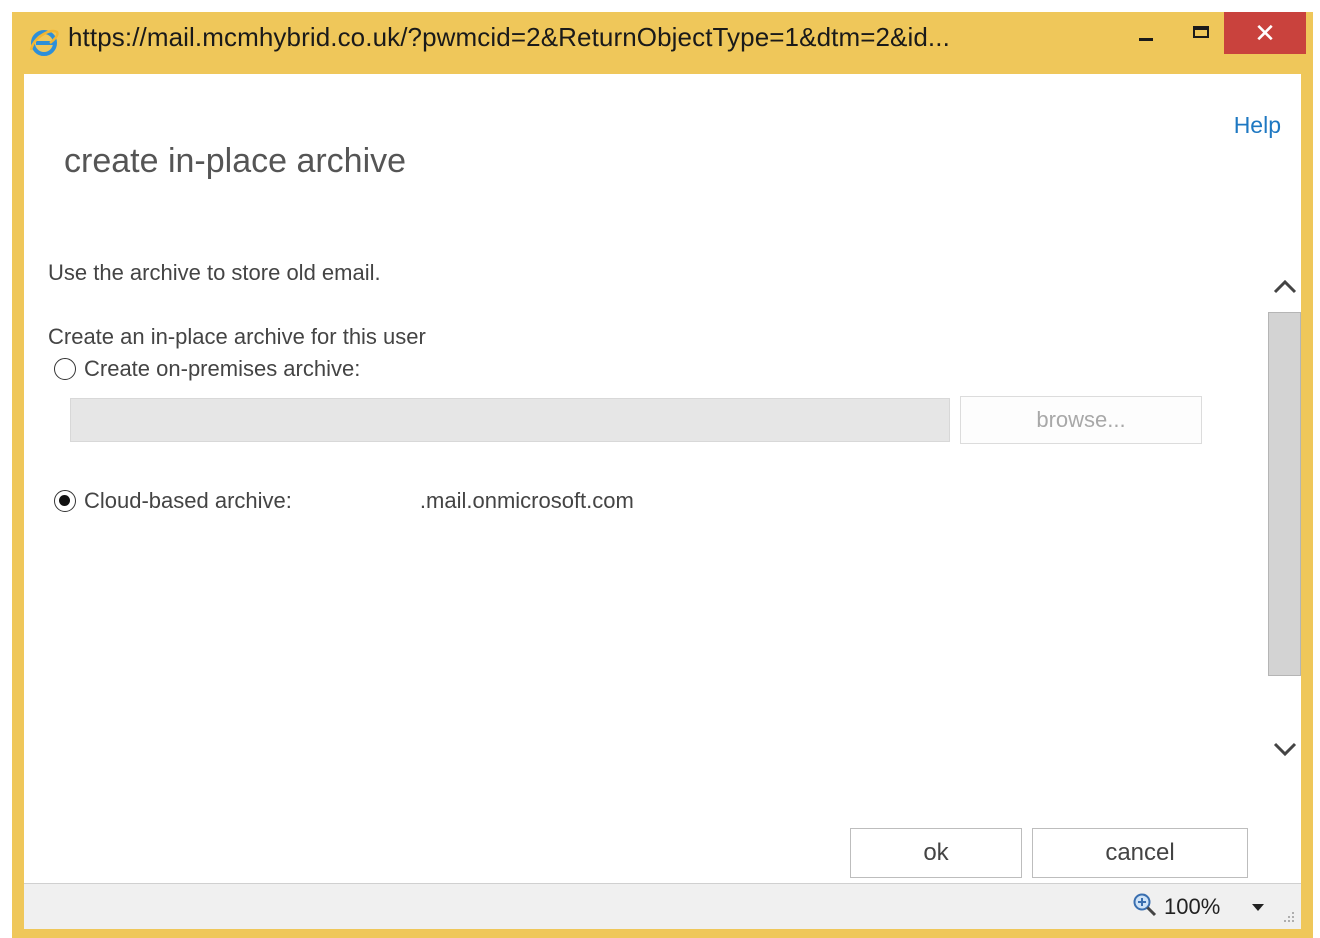 The image size is (1320, 938). I want to click on maximize-button, so click(1202, 34).